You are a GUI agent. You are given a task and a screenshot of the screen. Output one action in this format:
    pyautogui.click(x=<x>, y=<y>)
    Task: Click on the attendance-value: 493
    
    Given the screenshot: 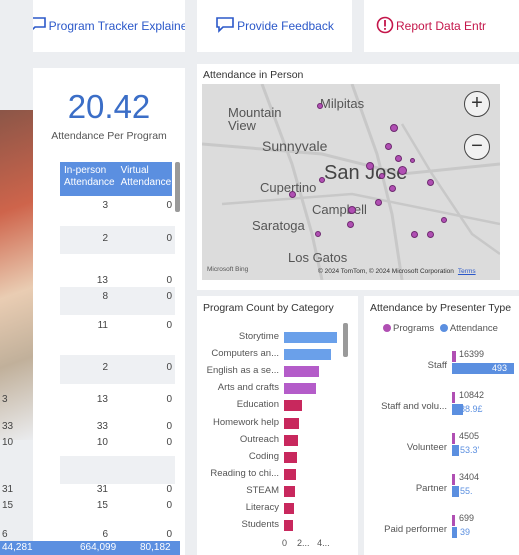 What is the action you would take?
    pyautogui.click(x=500, y=368)
    